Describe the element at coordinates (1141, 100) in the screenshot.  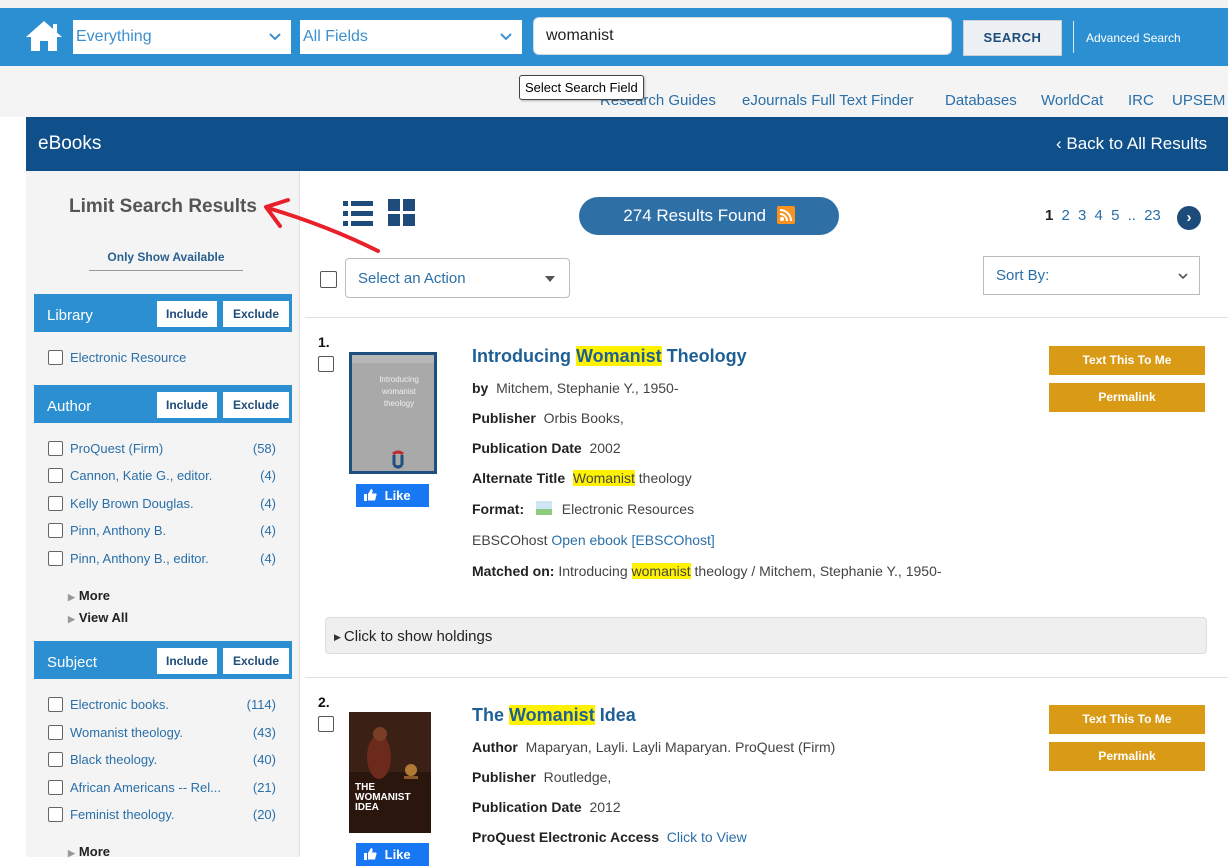
I see `irc-link: IRC` at that location.